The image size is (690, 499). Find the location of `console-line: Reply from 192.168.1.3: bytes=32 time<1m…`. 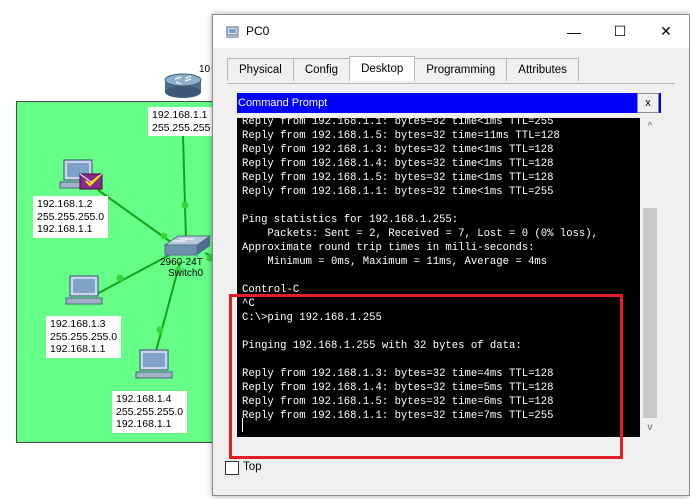

console-line: Reply from 192.168.1.3: bytes=32 time<1m… is located at coordinates (398, 150).